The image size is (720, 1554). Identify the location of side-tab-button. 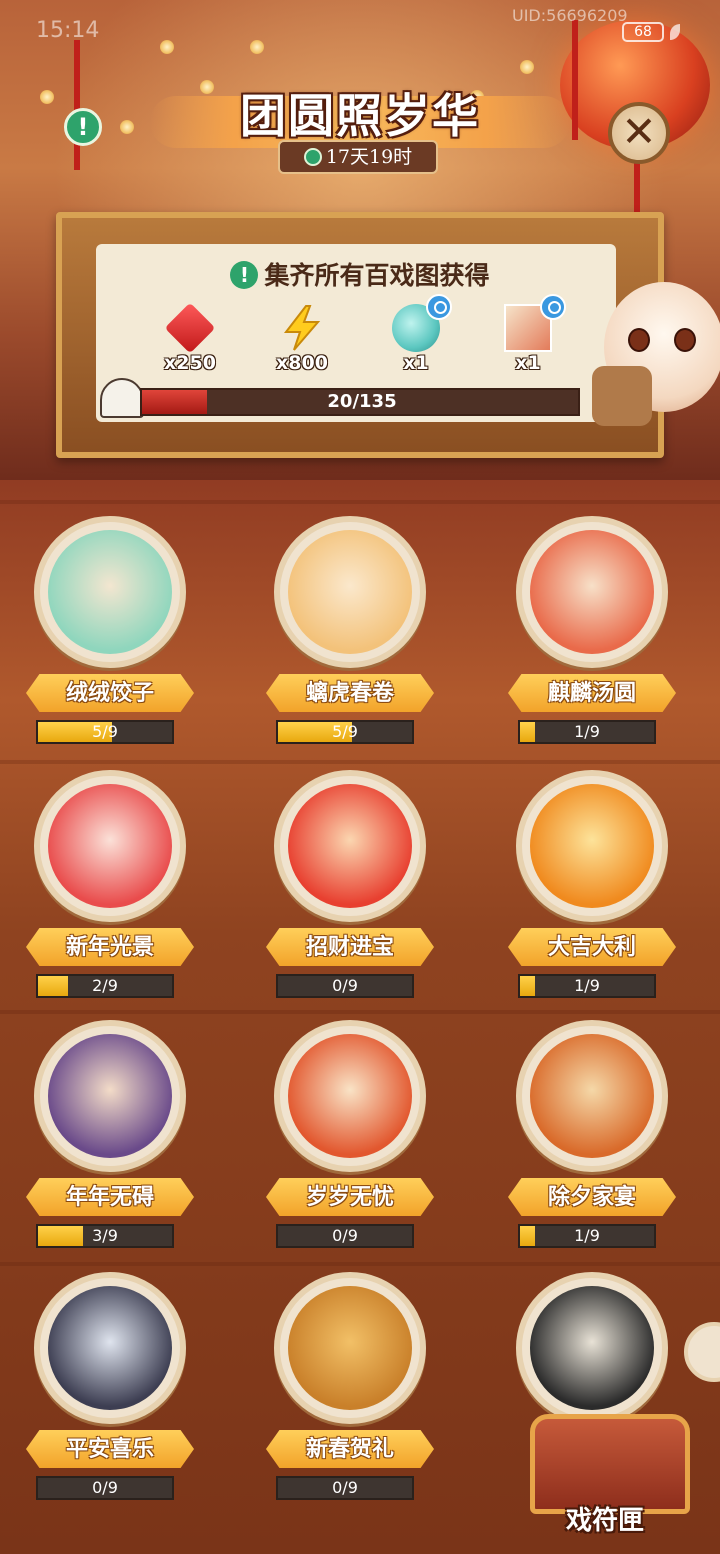
(702, 1352).